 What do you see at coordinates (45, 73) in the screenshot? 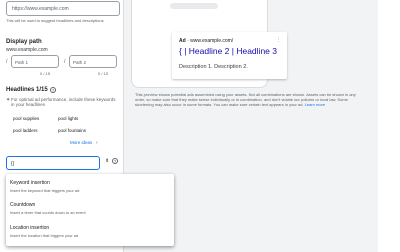
I see `path1-counter: 0 / 15` at bounding box center [45, 73].